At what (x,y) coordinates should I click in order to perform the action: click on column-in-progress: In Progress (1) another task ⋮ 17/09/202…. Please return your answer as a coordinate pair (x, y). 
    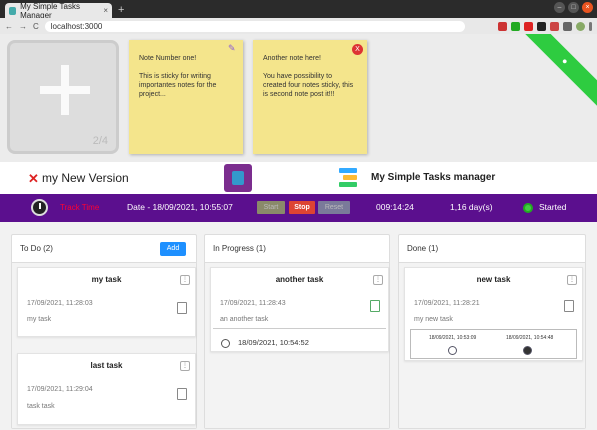
    Looking at the image, I should click on (297, 331).